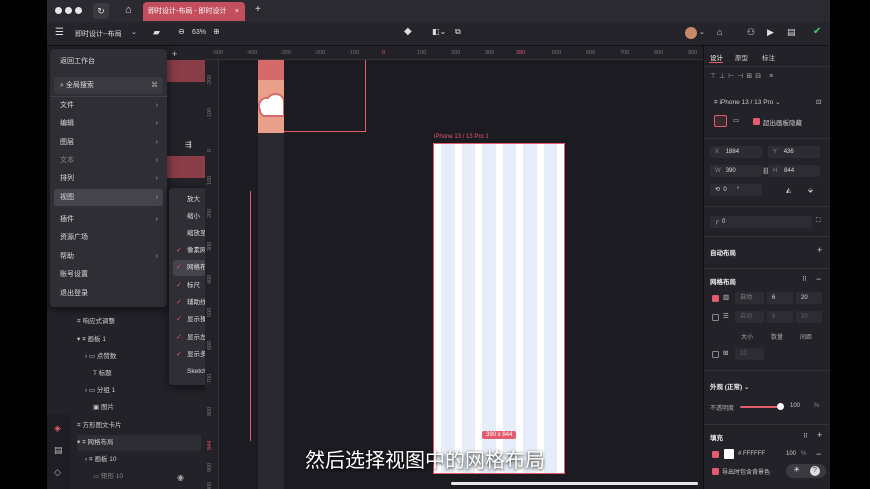  Describe the element at coordinates (720, 121) in the screenshot. I see `portrait-icon` at that location.